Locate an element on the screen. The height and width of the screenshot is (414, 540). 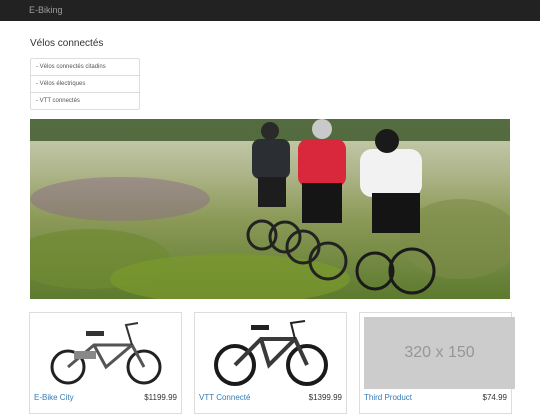
product-name-link: E-Bike City is located at coordinates (54, 397).